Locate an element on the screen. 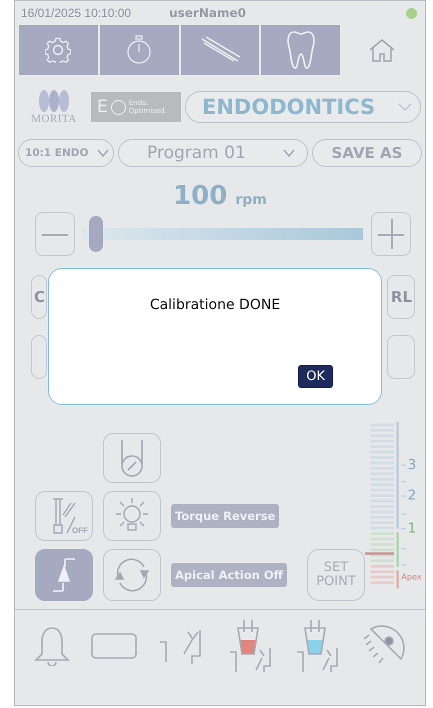 Image resolution: width=433 pixels, height=708 pixels. decrease-button is located at coordinates (55, 234).